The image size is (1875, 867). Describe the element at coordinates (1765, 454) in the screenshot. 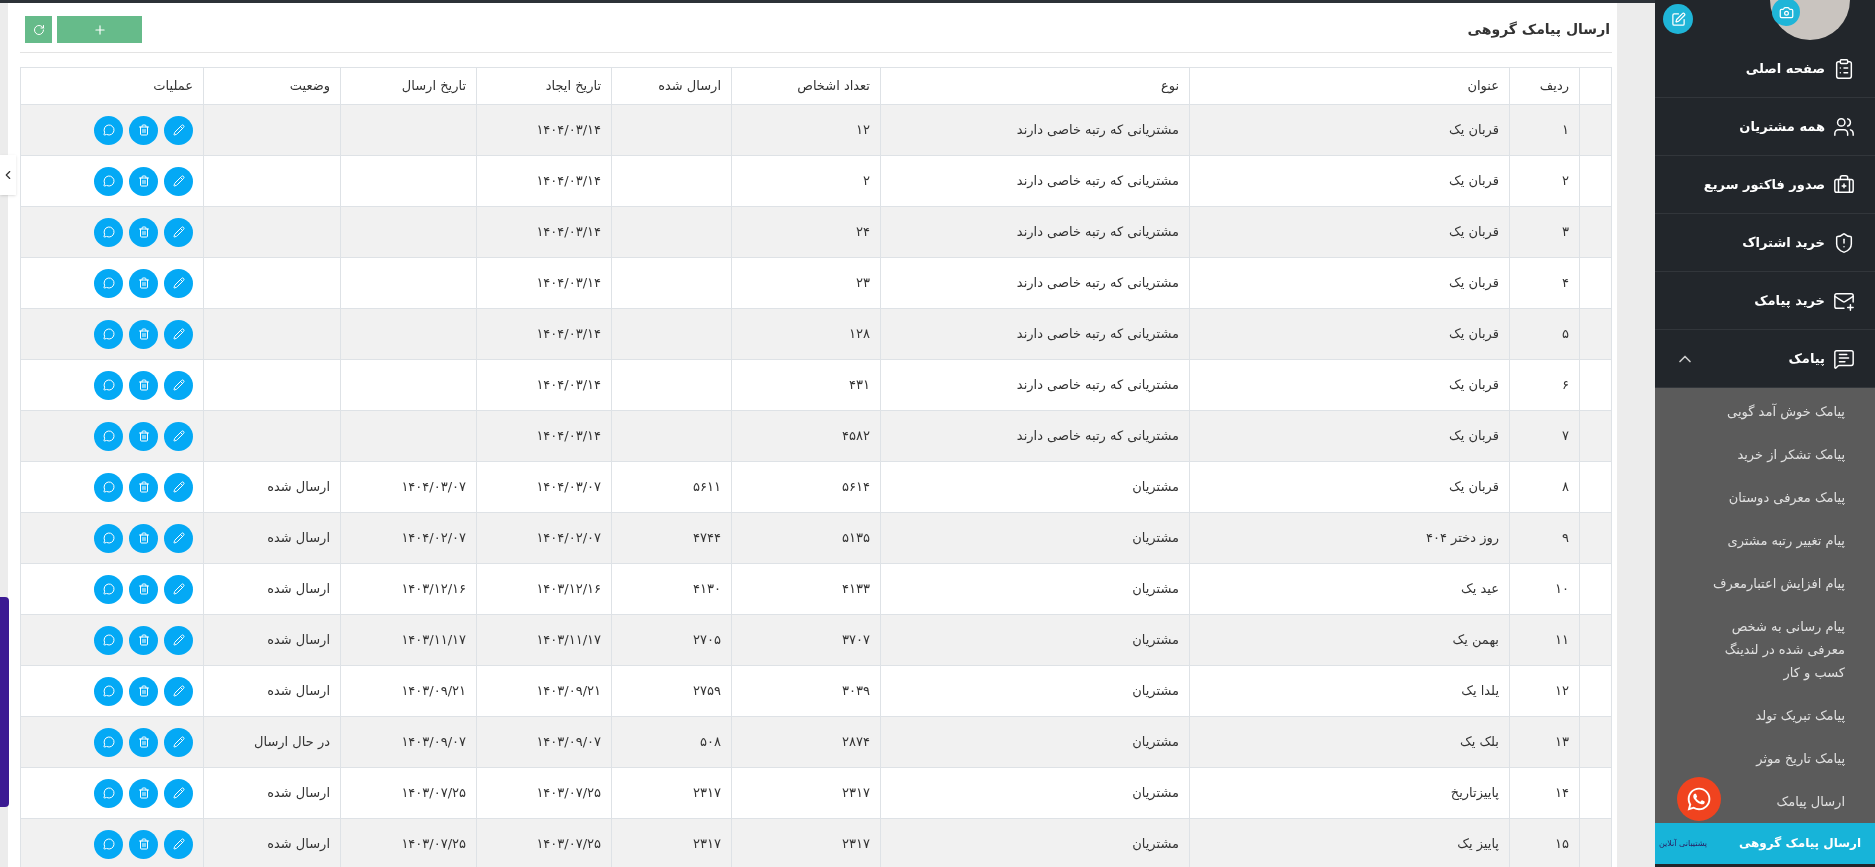

I see `submenu-item: پیامک تشکر از خرید` at that location.